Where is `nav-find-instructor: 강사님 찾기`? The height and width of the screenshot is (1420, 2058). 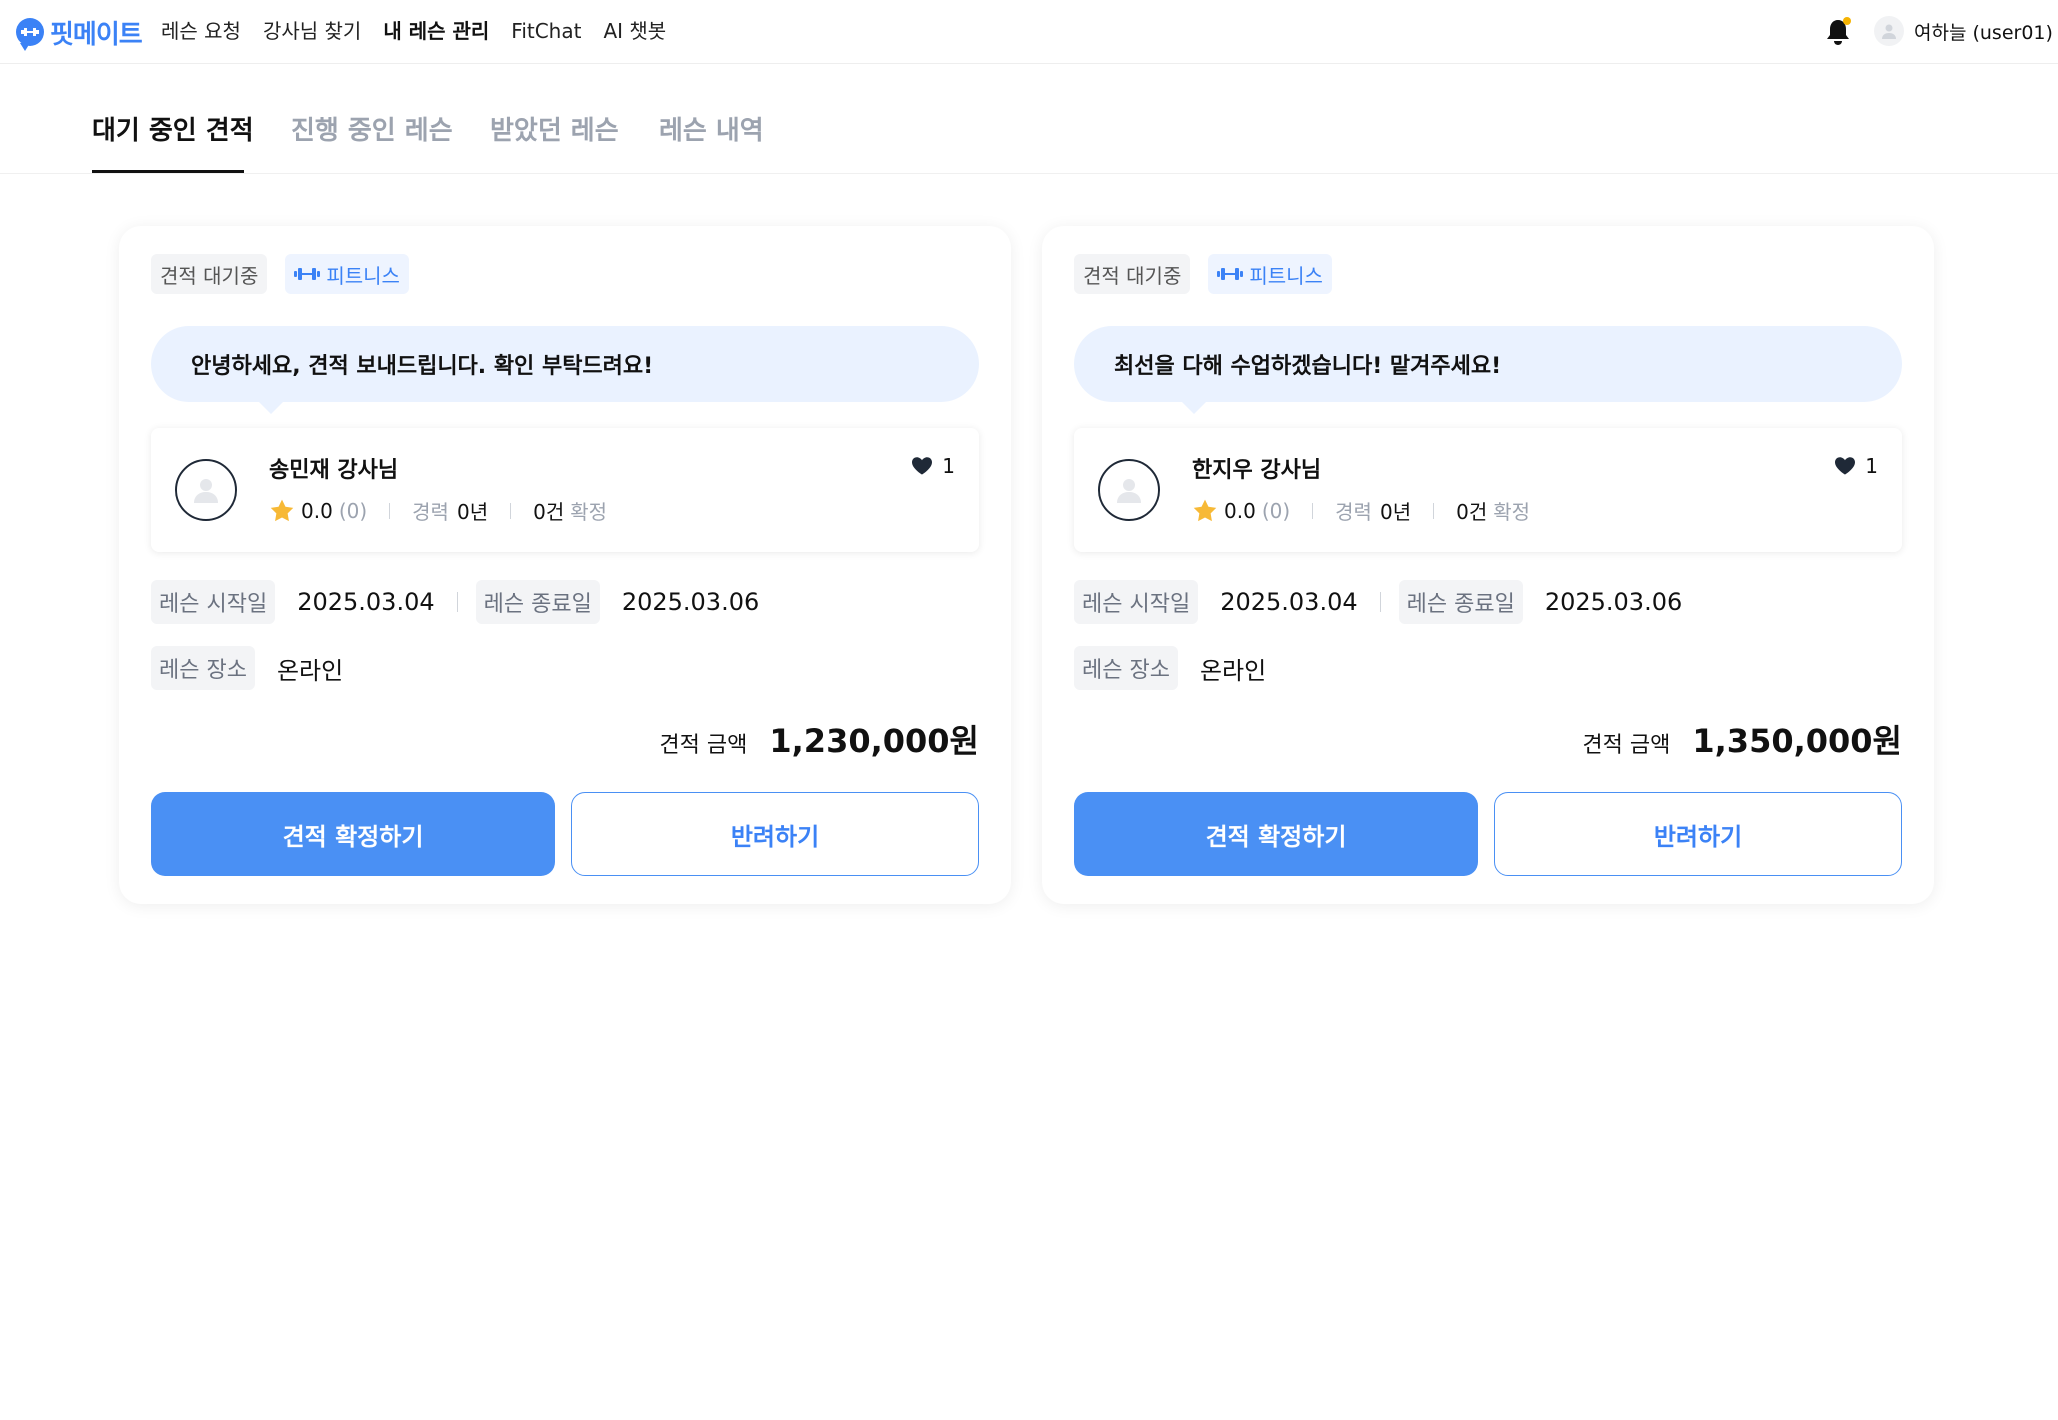
nav-find-instructor: 강사님 찾기 is located at coordinates (312, 31).